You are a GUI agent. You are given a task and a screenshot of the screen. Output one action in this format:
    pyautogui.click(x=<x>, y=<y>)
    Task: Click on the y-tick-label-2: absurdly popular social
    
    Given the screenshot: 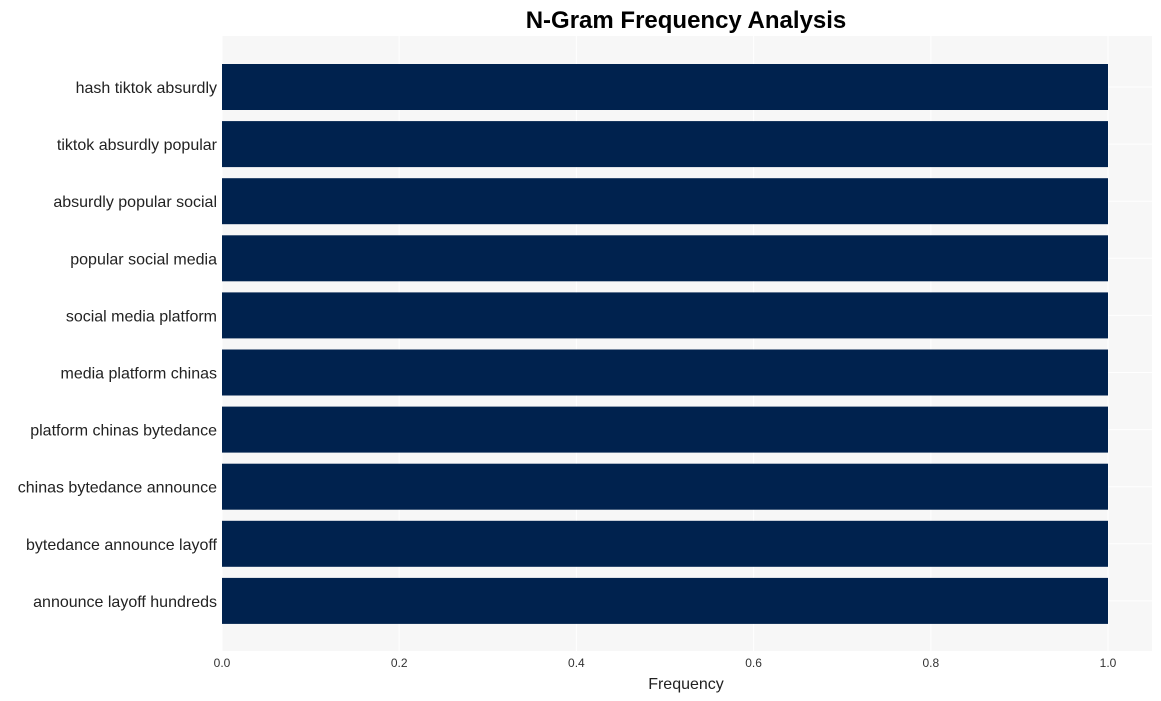 What is the action you would take?
    pyautogui.click(x=135, y=202)
    